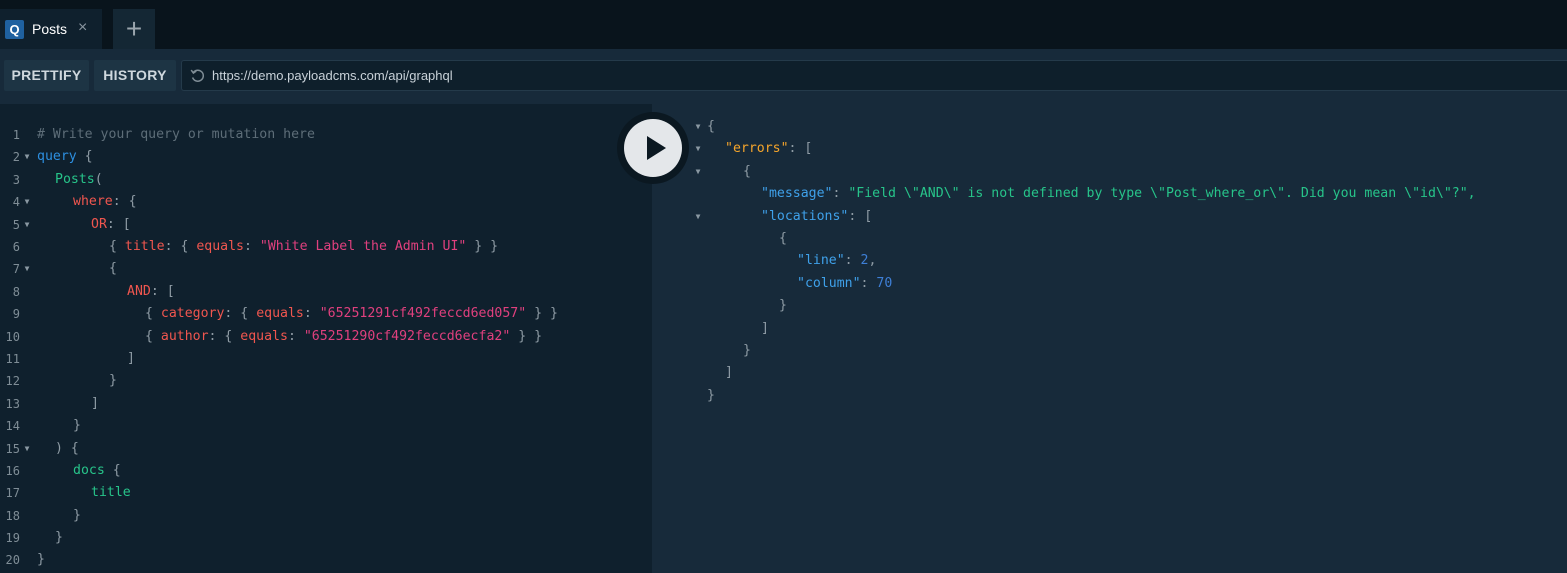 Image resolution: width=1567 pixels, height=573 pixels. I want to click on line-number: 4, so click(16, 202).